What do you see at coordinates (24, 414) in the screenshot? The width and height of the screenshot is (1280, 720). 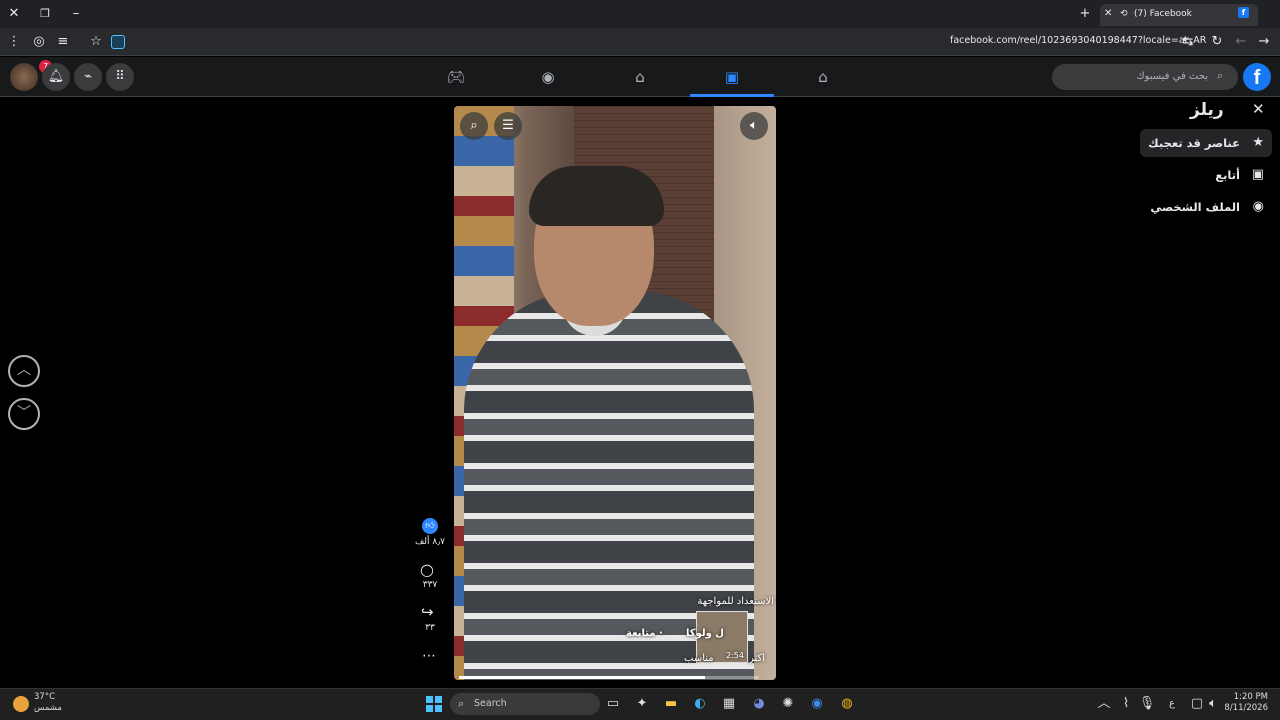 I see `next-reel-button: ﹀` at bounding box center [24, 414].